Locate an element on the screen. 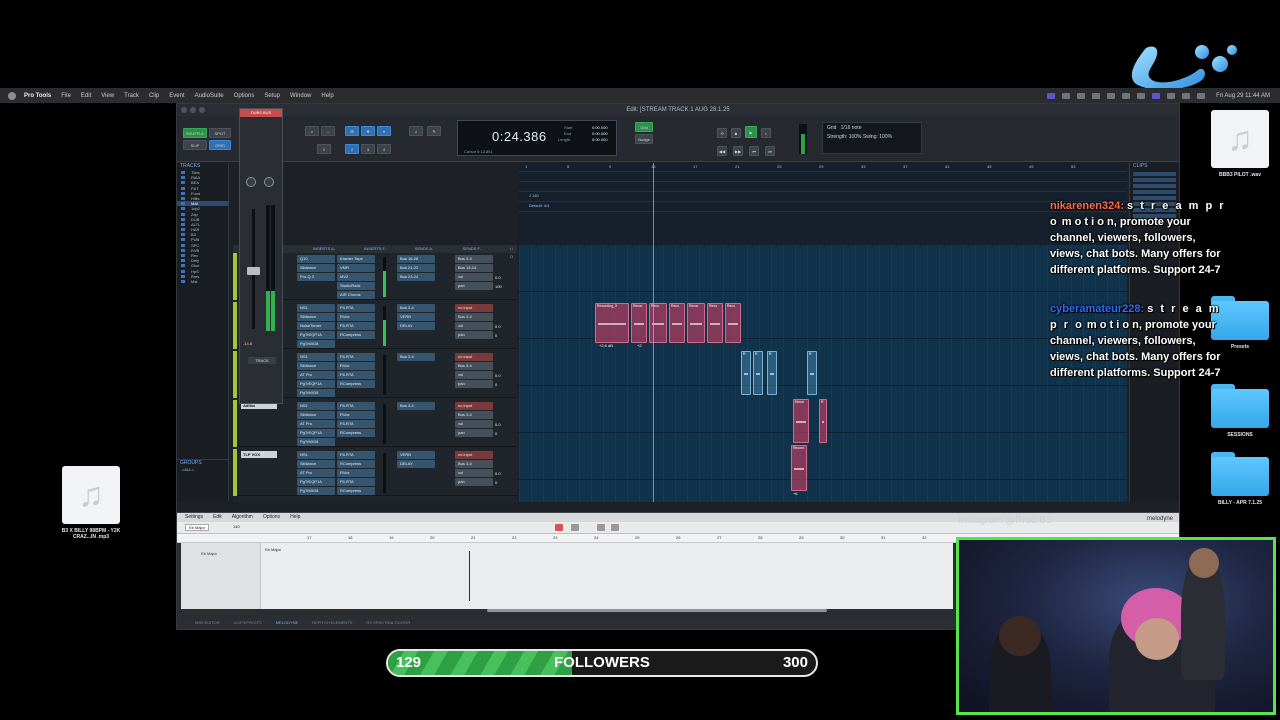 This screenshot has width=1280, height=720. lower-zone-tab: MELODYNE is located at coordinates (287, 623).